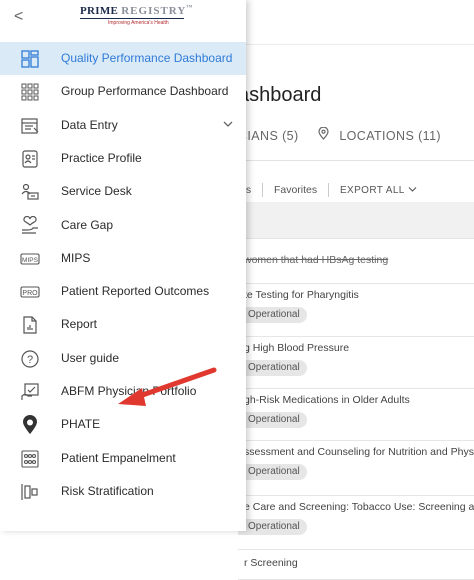 Image resolution: width=474 pixels, height=580 pixels. What do you see at coordinates (99, 11) in the screenshot?
I see `logo-text-prime: PRIME` at bounding box center [99, 11].